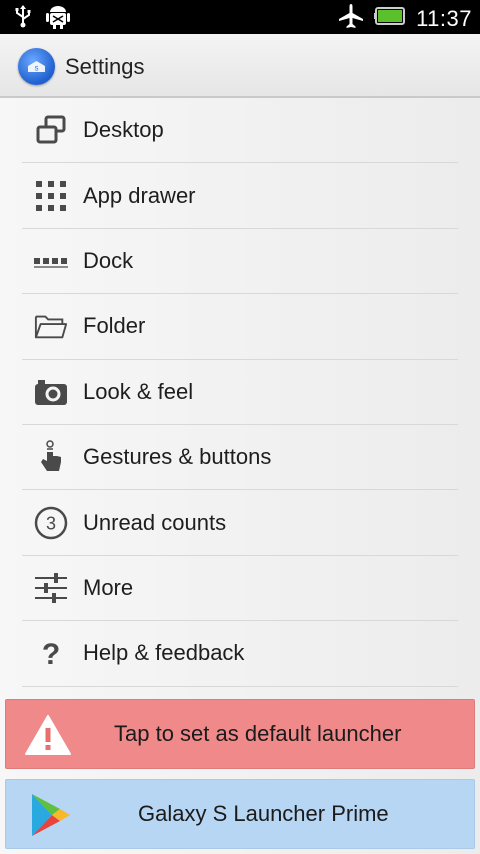 The width and height of the screenshot is (480, 854). What do you see at coordinates (164, 653) in the screenshot?
I see `settings-item-label: Help & feedback` at bounding box center [164, 653].